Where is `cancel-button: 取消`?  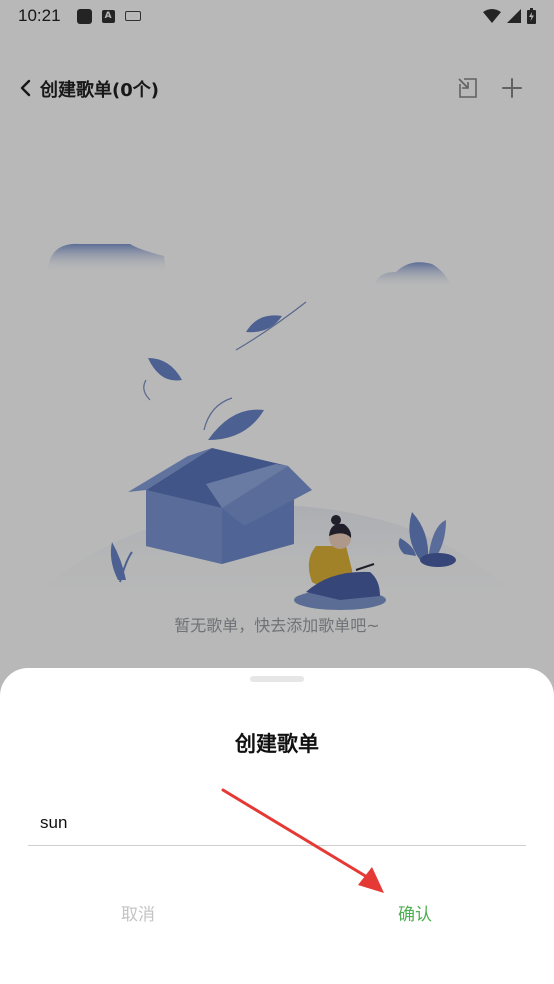
cancel-button: 取消 is located at coordinates (138, 912).